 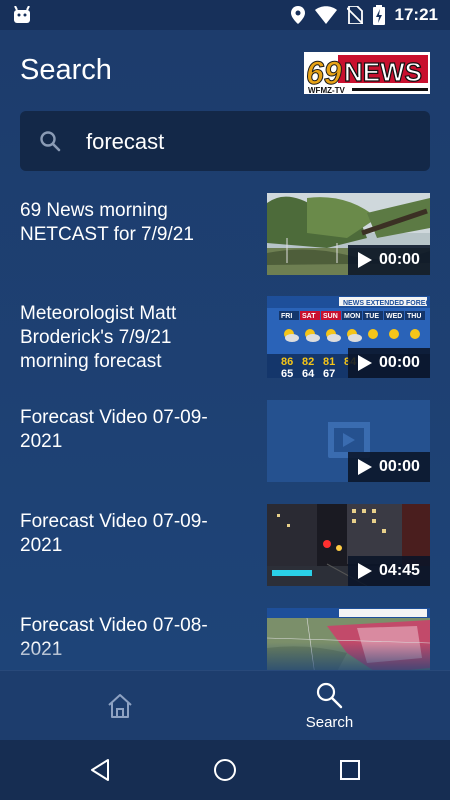 I want to click on svg-text: 82, so click(x=308, y=362).